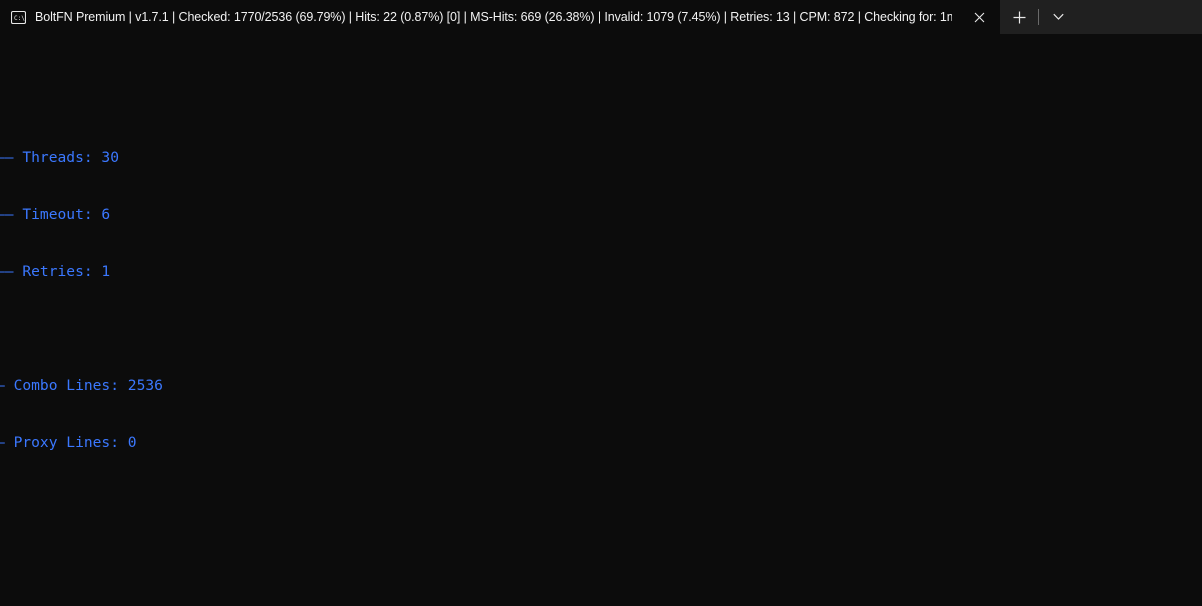  What do you see at coordinates (979, 17) in the screenshot?
I see `close-tab-button` at bounding box center [979, 17].